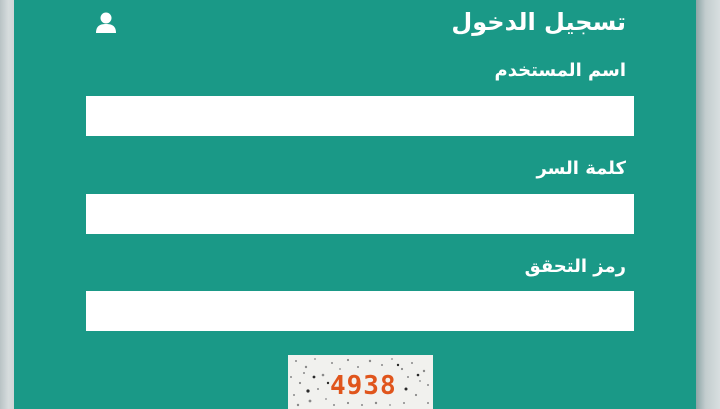 The image size is (720, 409). I want to click on user-icon, so click(106, 23).